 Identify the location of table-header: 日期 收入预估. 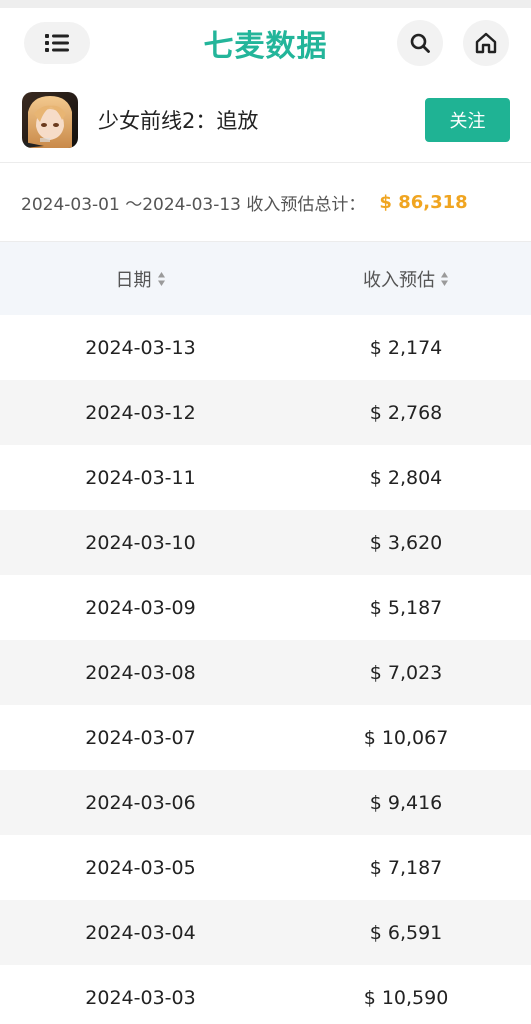
(265, 278).